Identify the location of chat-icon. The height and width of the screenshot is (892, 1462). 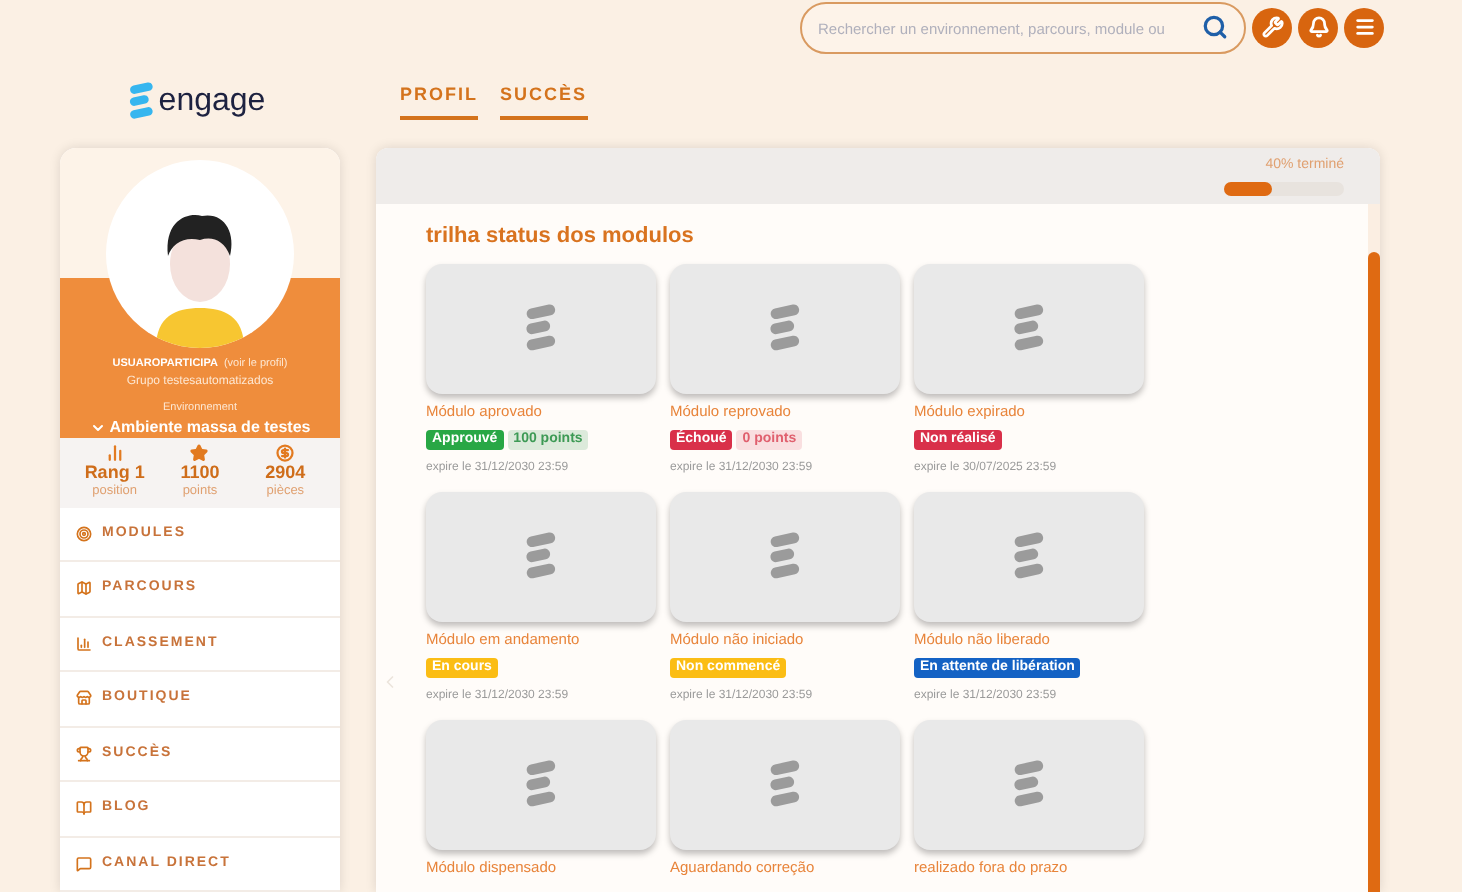
(84, 863).